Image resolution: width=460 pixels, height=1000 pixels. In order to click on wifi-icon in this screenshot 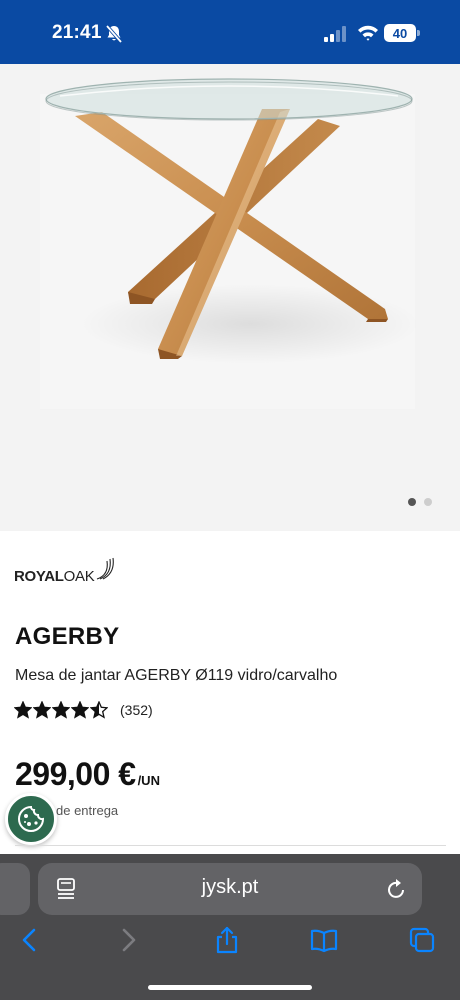, I will do `click(368, 33)`.